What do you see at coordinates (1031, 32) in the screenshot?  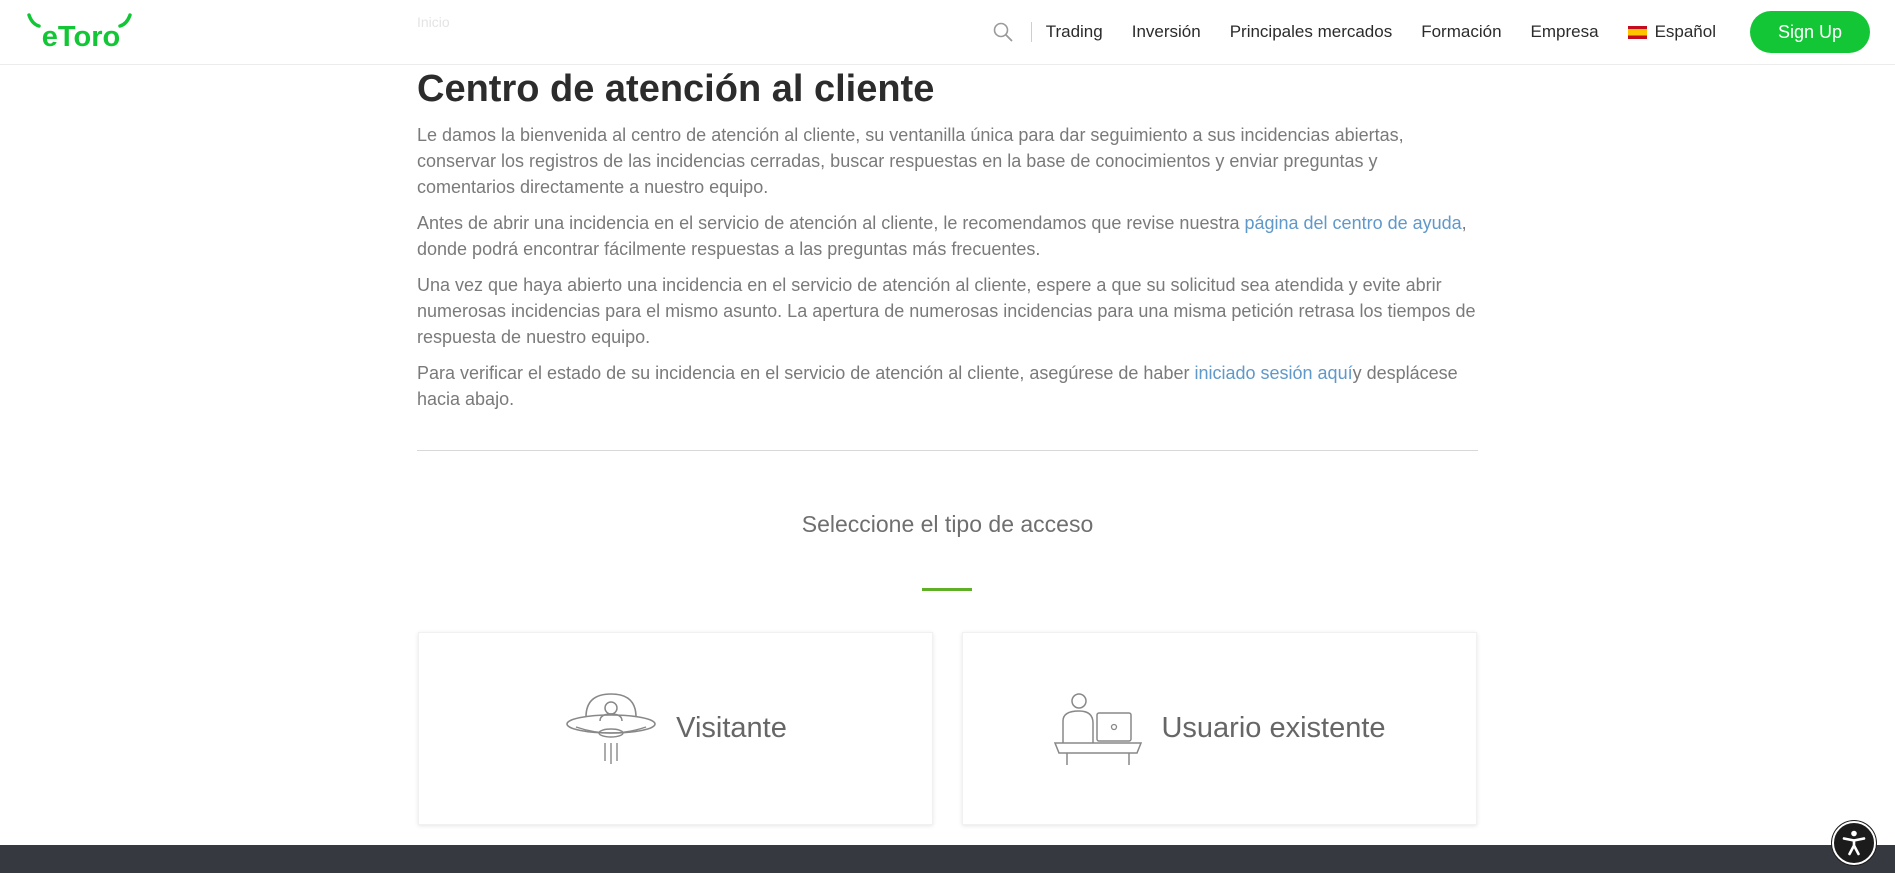 I see `nav-separator` at bounding box center [1031, 32].